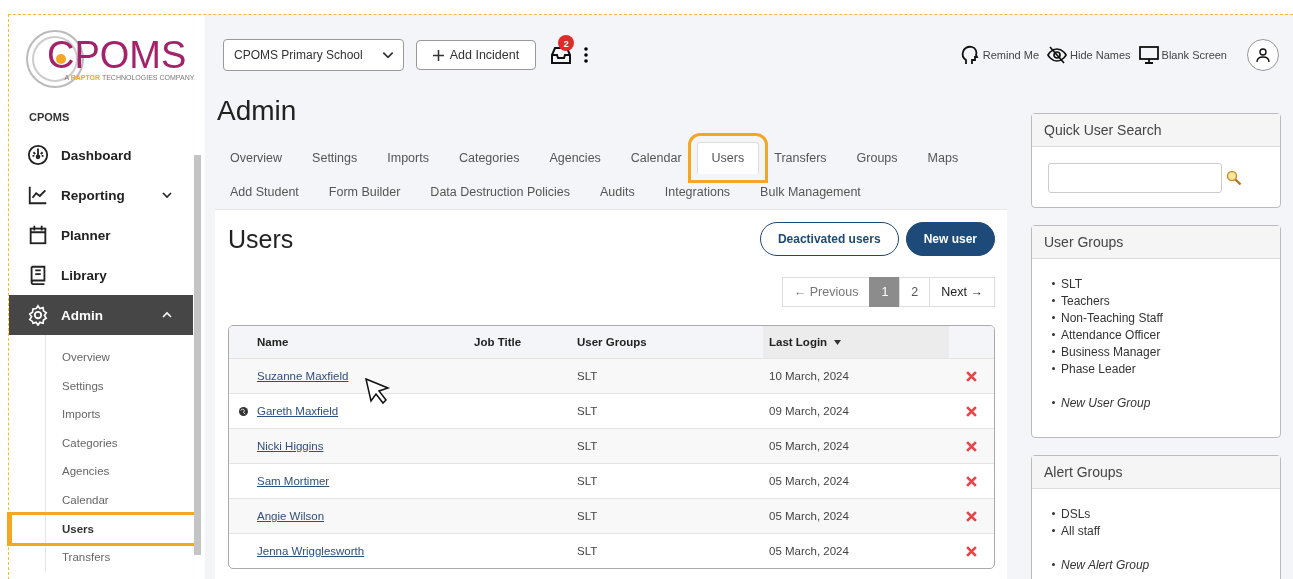  What do you see at coordinates (1156, 242) in the screenshot?
I see `panel-title: User Groups` at bounding box center [1156, 242].